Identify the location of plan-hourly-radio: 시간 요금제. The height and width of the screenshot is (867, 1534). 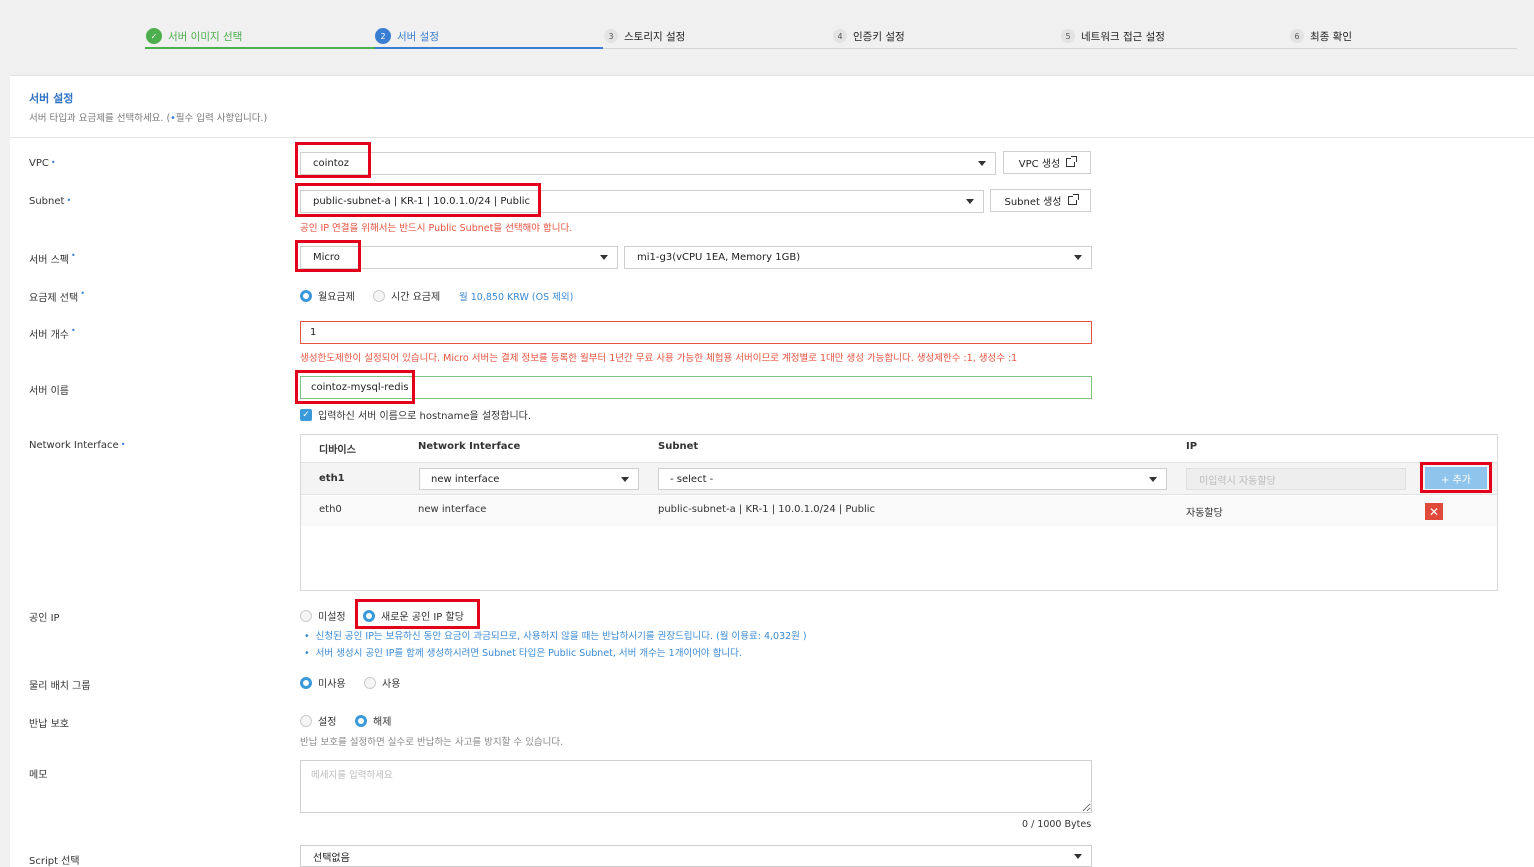
(406, 295).